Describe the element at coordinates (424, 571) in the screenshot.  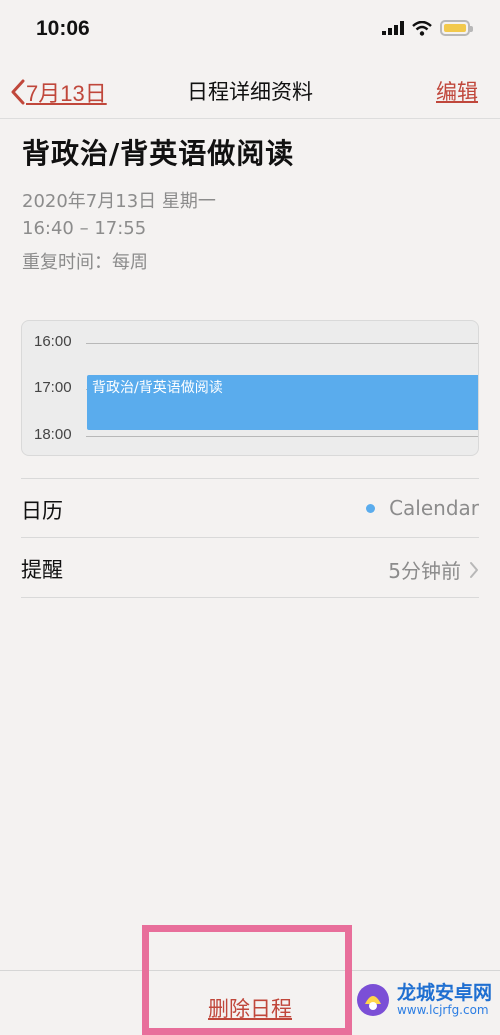
I see `alert-value-text: 5分钟前` at that location.